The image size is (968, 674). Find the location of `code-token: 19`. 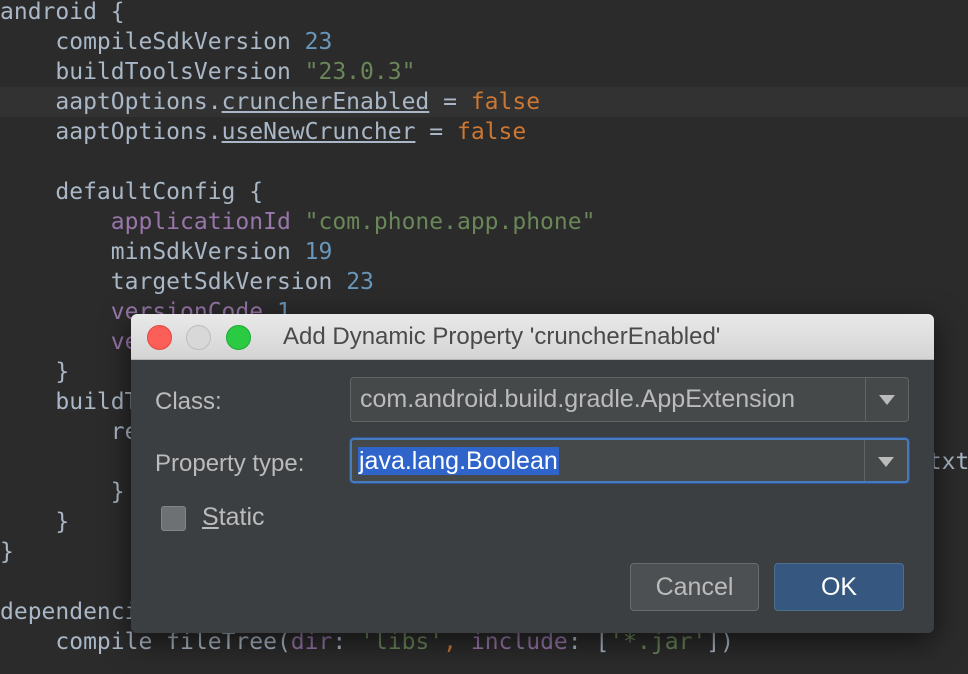

code-token: 19 is located at coordinates (318, 252).